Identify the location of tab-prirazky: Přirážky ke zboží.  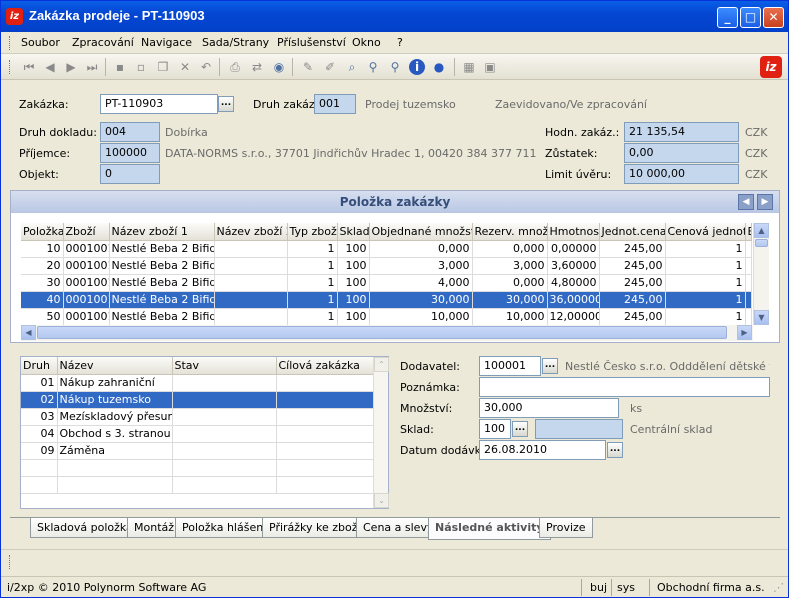
(315, 528).